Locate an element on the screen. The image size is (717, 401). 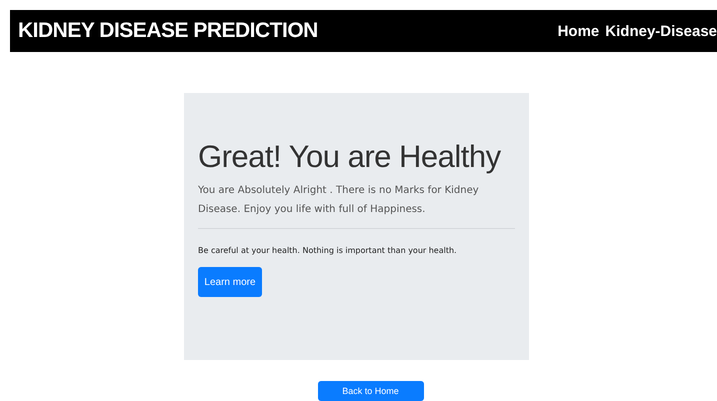
back-to-home-button: Back to Home is located at coordinates (371, 391).